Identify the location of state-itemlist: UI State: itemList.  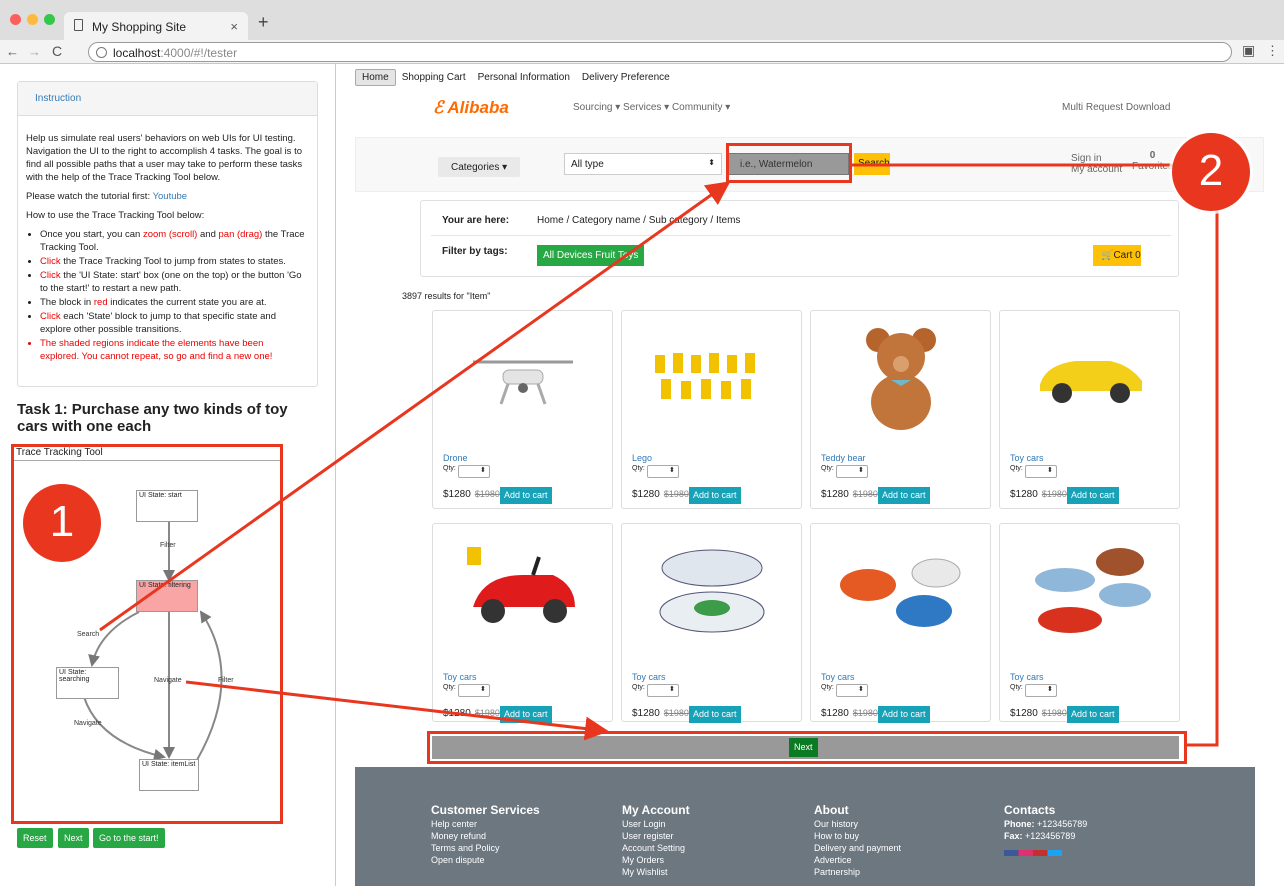
(169, 775).